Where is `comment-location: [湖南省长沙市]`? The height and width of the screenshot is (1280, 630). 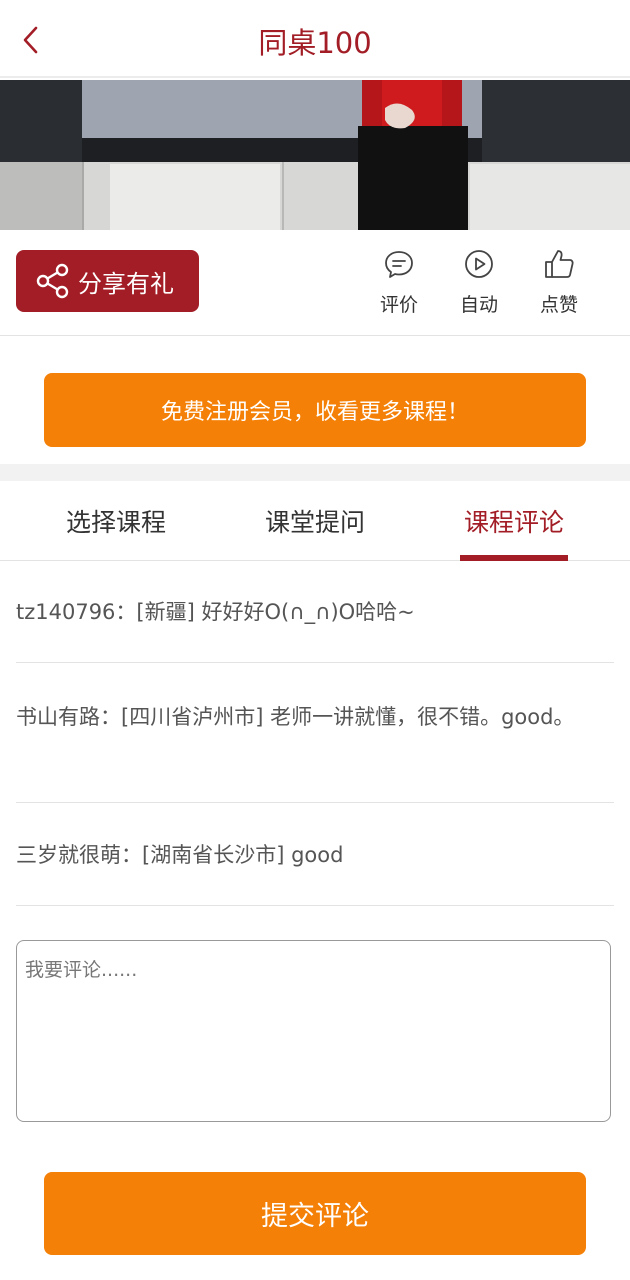 comment-location: [湖南省长沙市] is located at coordinates (213, 855).